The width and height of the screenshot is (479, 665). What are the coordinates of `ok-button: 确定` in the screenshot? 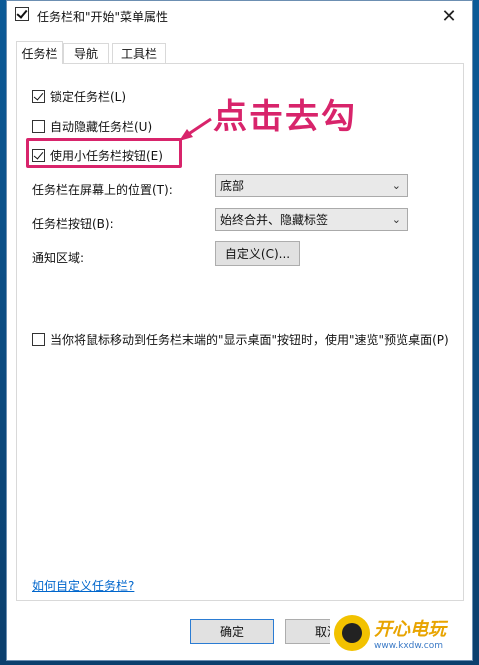 It's located at (232, 631).